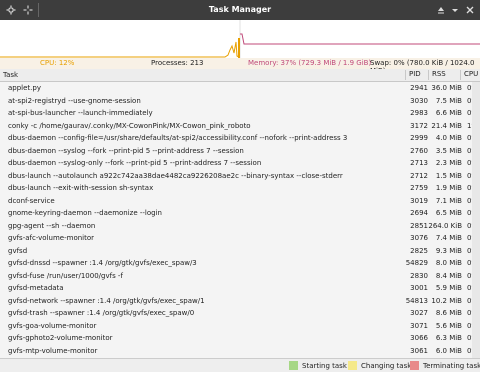 Image resolution: width=480 pixels, height=372 pixels. What do you see at coordinates (445, 225) in the screenshot?
I see `task-rss: 264.0 KiB` at bounding box center [445, 225].